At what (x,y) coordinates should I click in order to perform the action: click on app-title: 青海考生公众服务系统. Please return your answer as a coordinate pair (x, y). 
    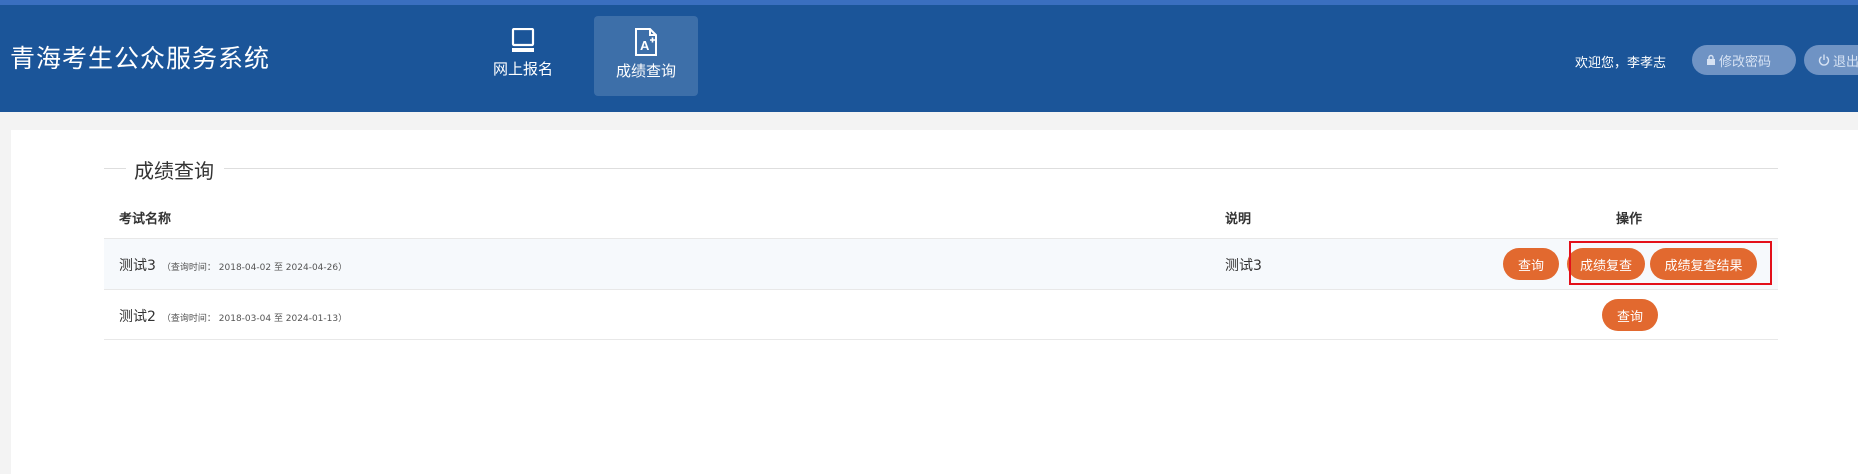
    Looking at the image, I should click on (140, 58).